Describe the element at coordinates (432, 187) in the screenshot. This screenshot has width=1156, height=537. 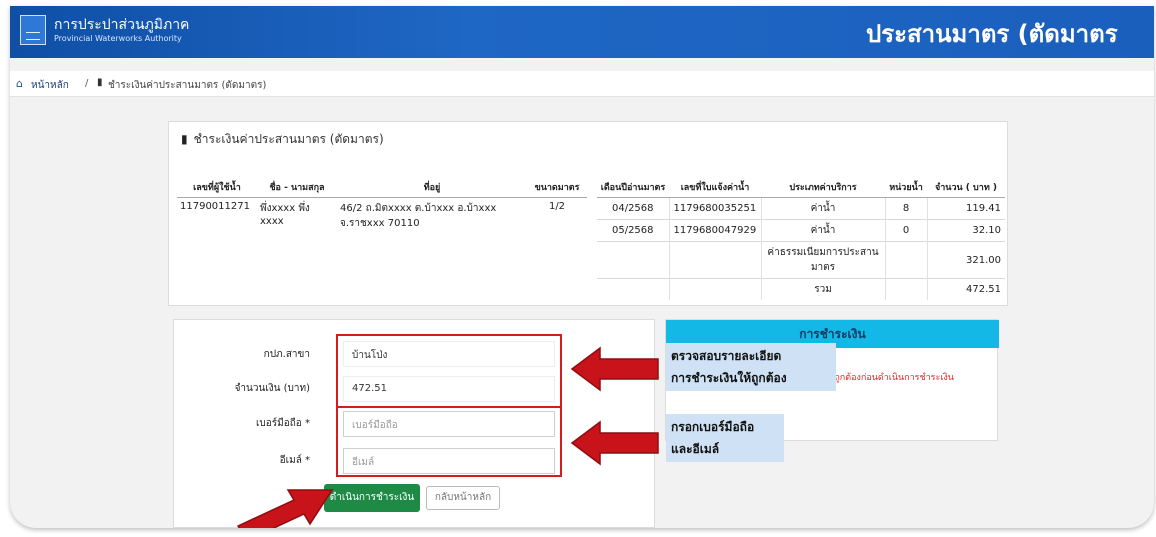
I see `col-header: ที่อยู่` at that location.